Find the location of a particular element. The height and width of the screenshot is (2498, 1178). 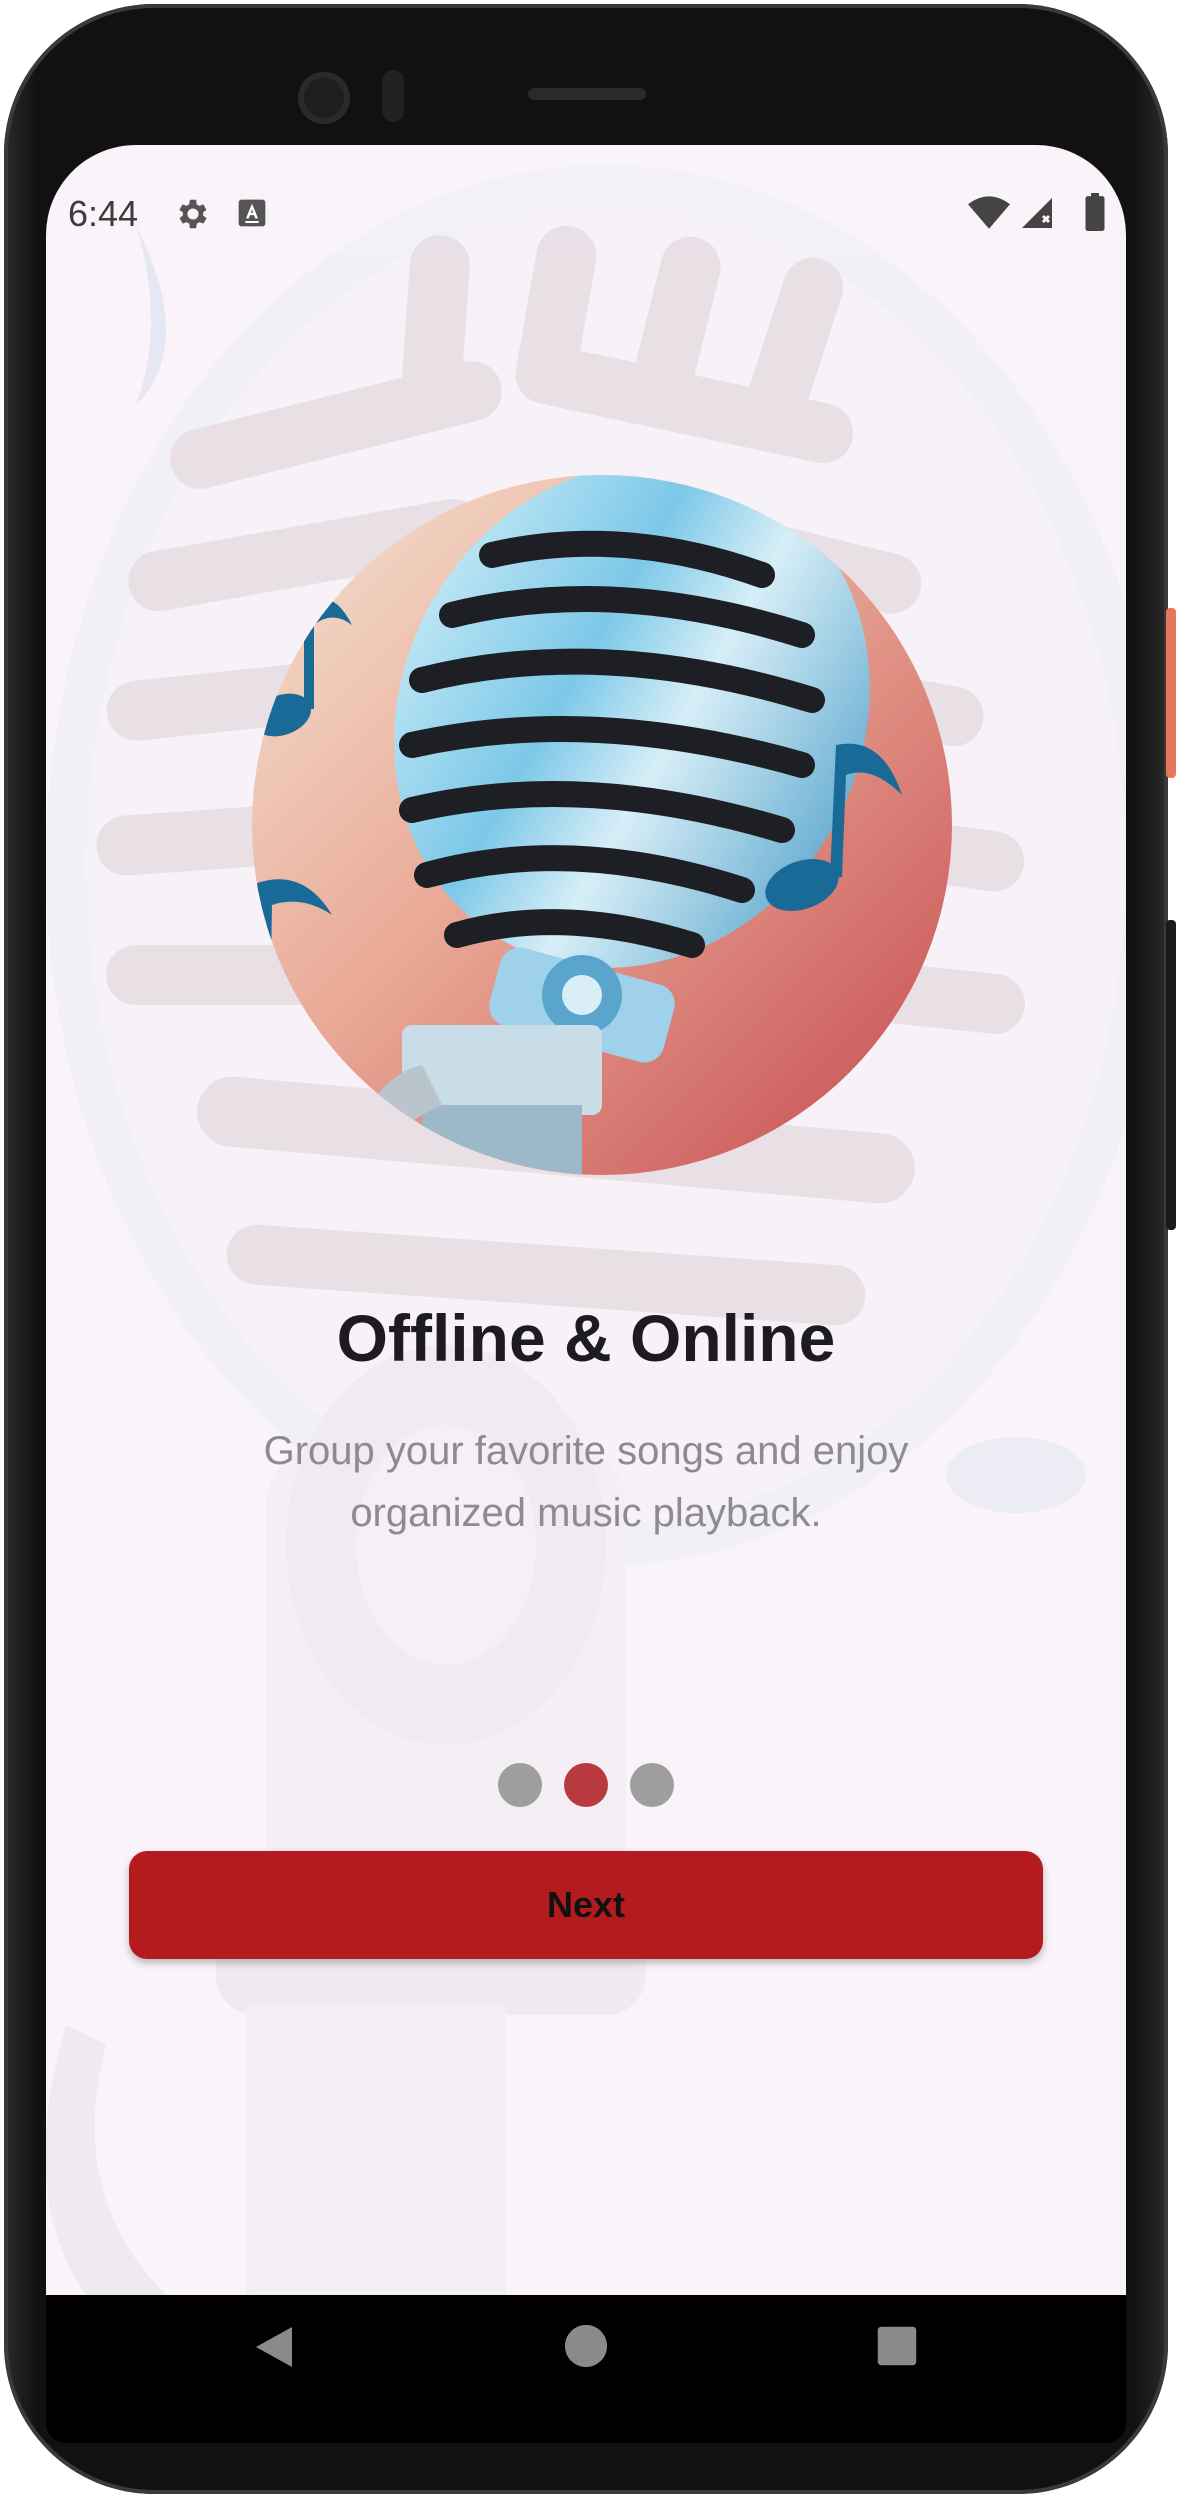

sensor is located at coordinates (393, 96).